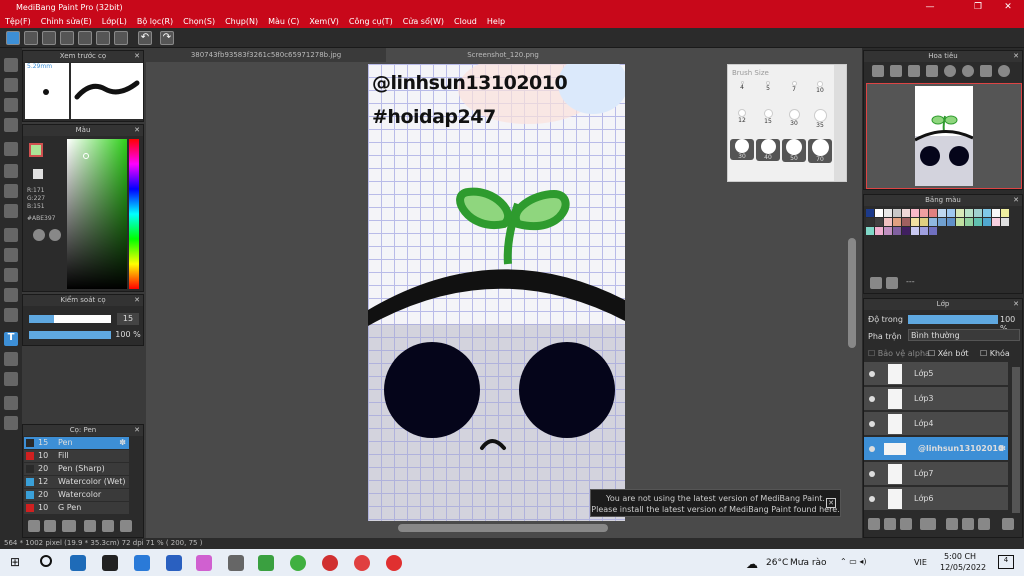 This screenshot has width=1024, height=576. What do you see at coordinates (145, 38) in the screenshot?
I see `undo-icon: ↶` at bounding box center [145, 38].